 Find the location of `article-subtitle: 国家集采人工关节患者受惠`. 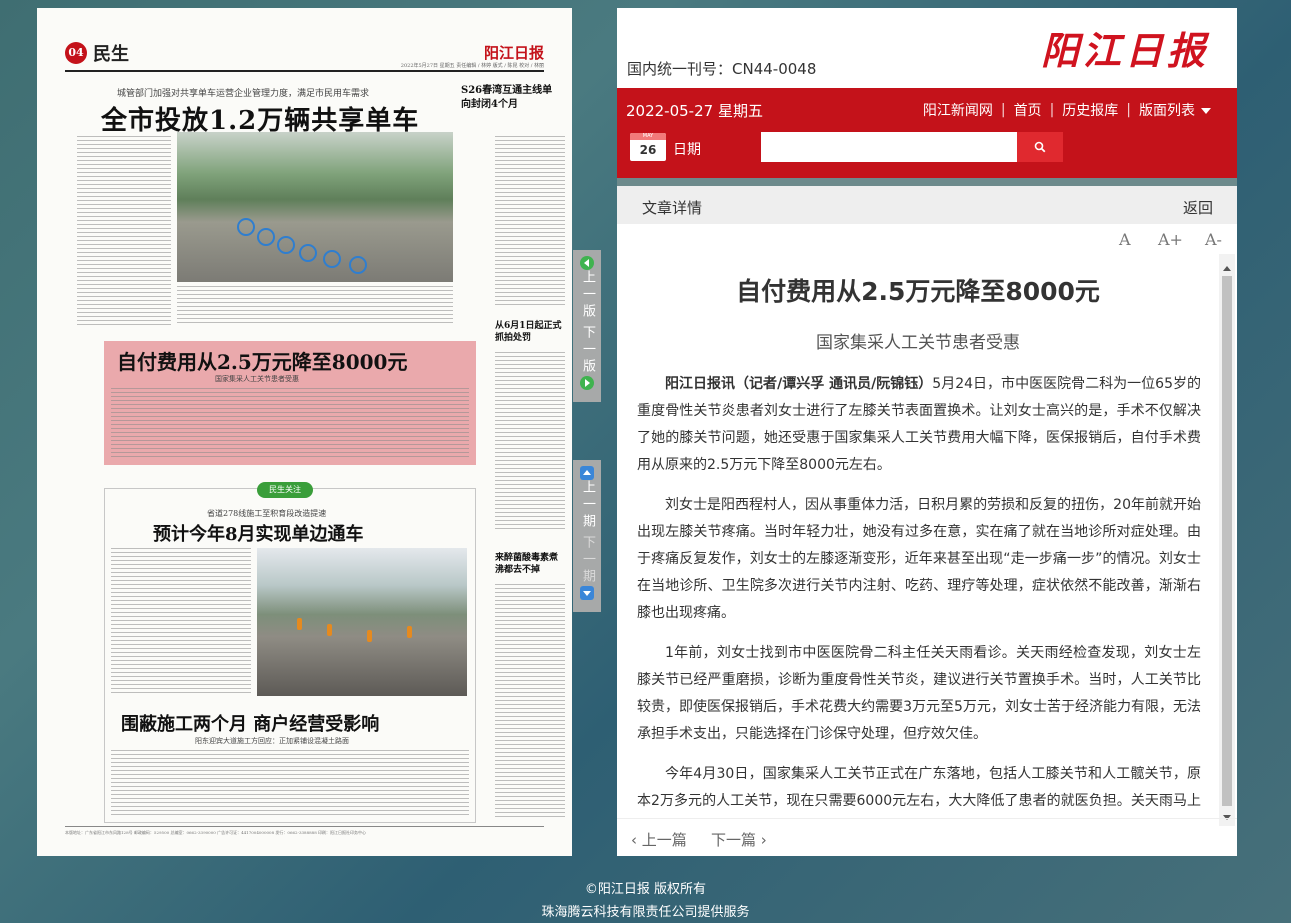

article-subtitle: 国家集采人工关节患者受惠 is located at coordinates (918, 343).